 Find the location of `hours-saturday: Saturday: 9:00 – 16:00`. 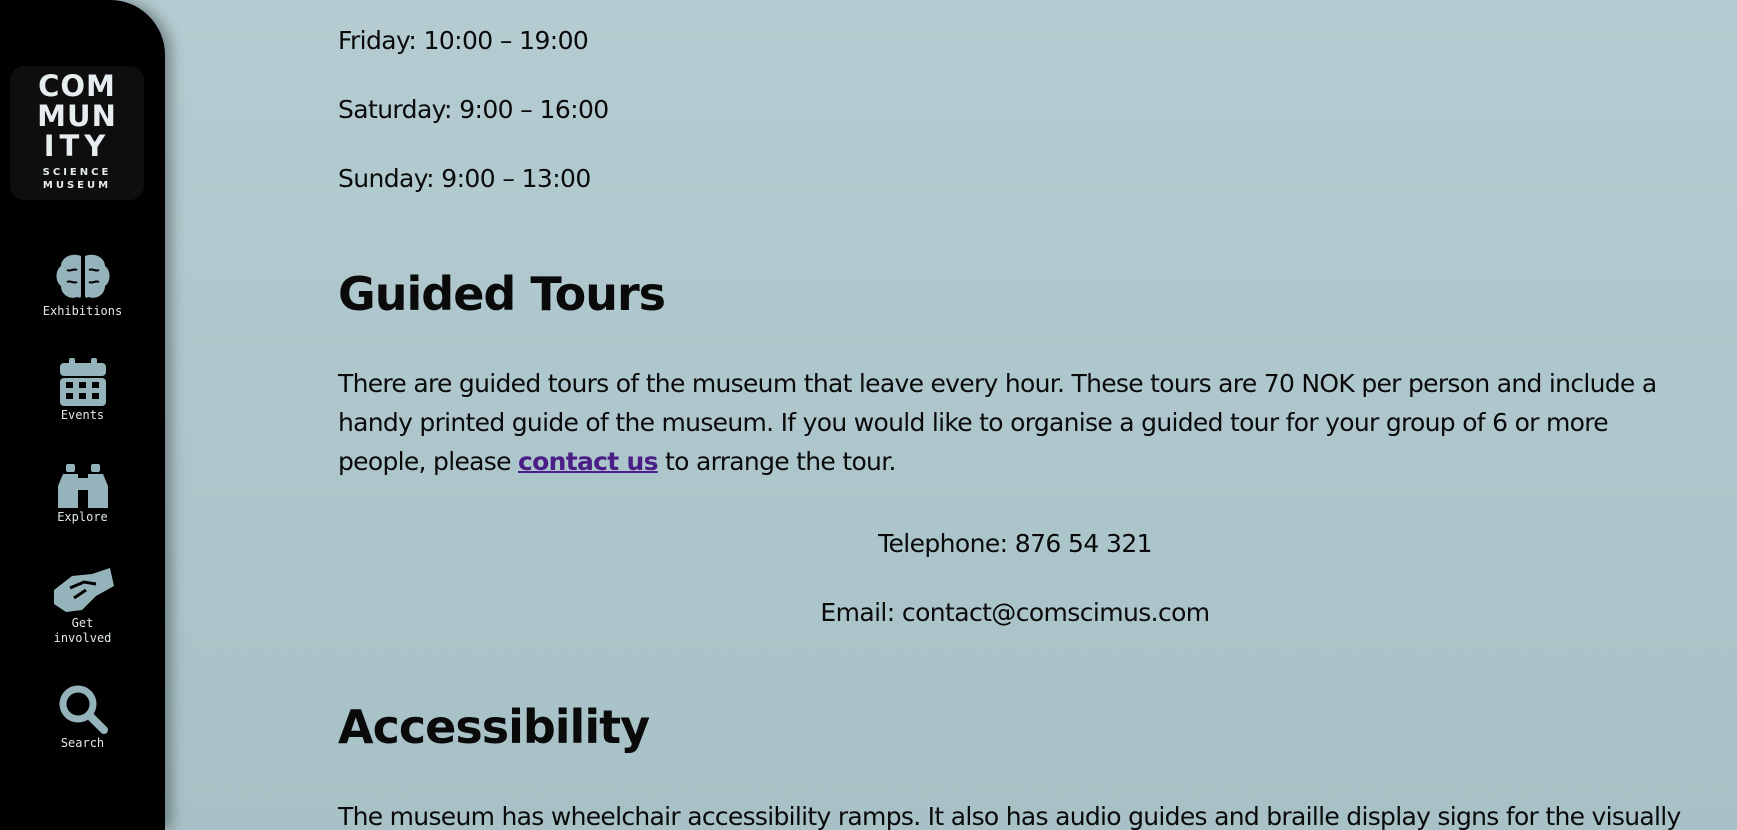

hours-saturday: Saturday: 9:00 – 16:00 is located at coordinates (473, 109).